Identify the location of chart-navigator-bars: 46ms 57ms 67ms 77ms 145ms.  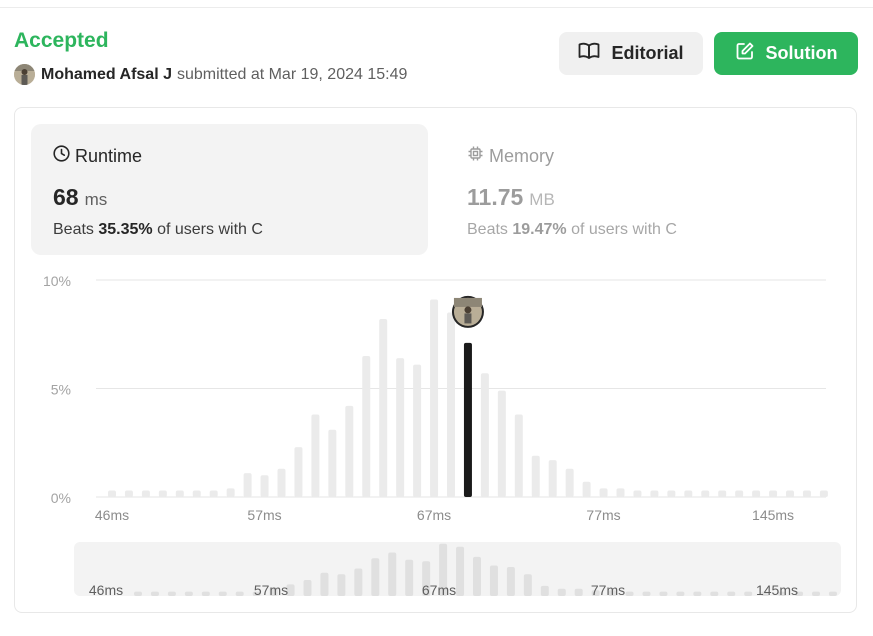
(463, 570).